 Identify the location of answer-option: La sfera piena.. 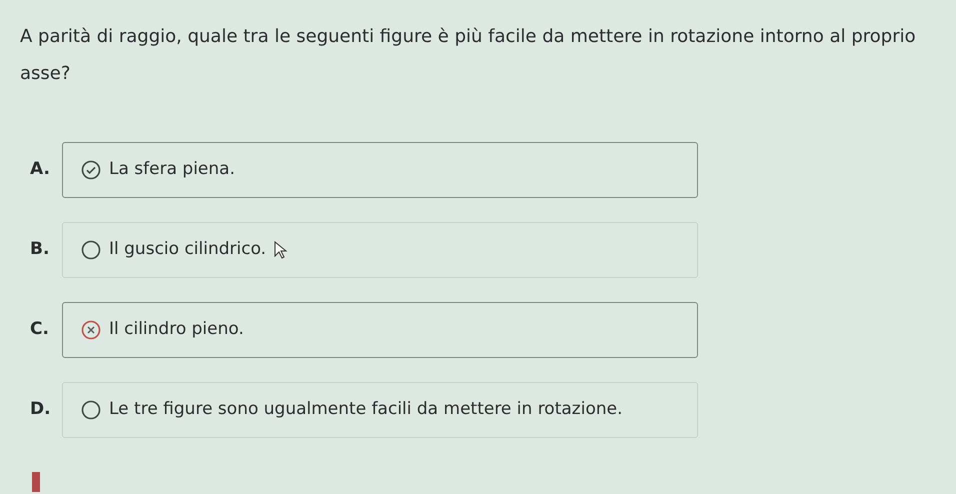
(380, 170).